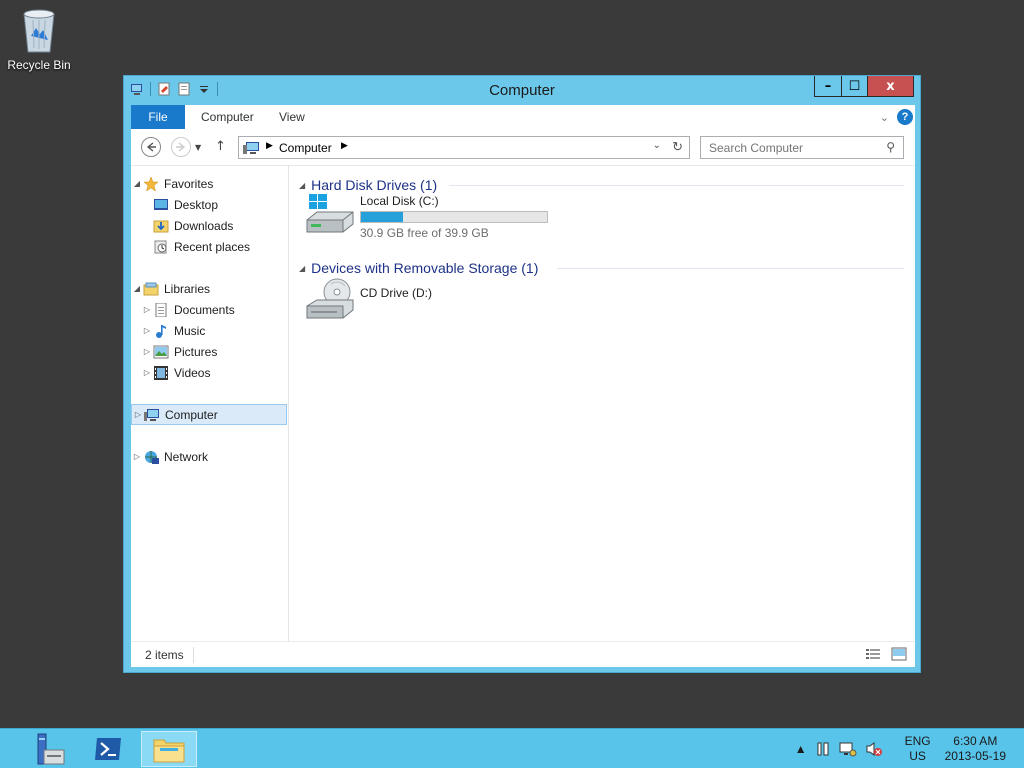 This screenshot has width=1024, height=768. Describe the element at coordinates (975, 756) in the screenshot. I see `clock-date: 2013-05-19` at that location.